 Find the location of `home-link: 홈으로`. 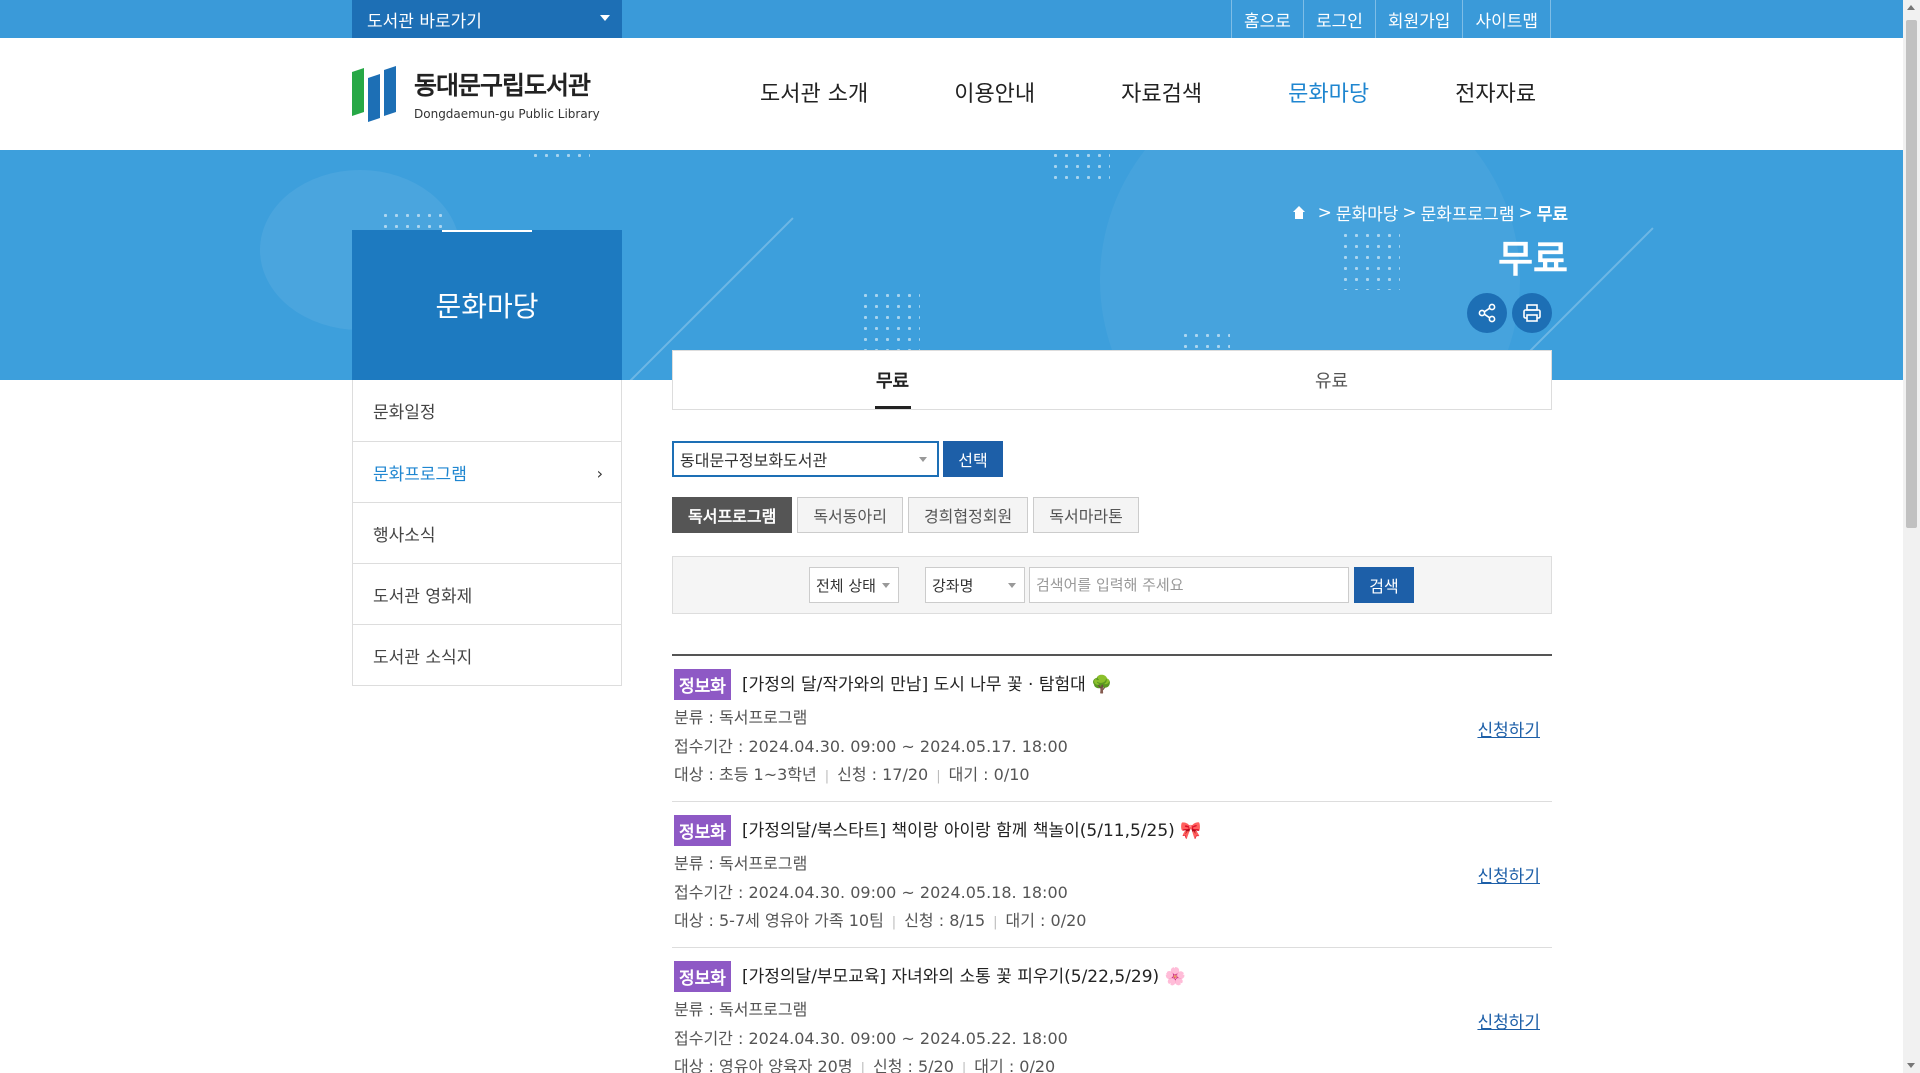

home-link: 홈으로 is located at coordinates (1267, 19).